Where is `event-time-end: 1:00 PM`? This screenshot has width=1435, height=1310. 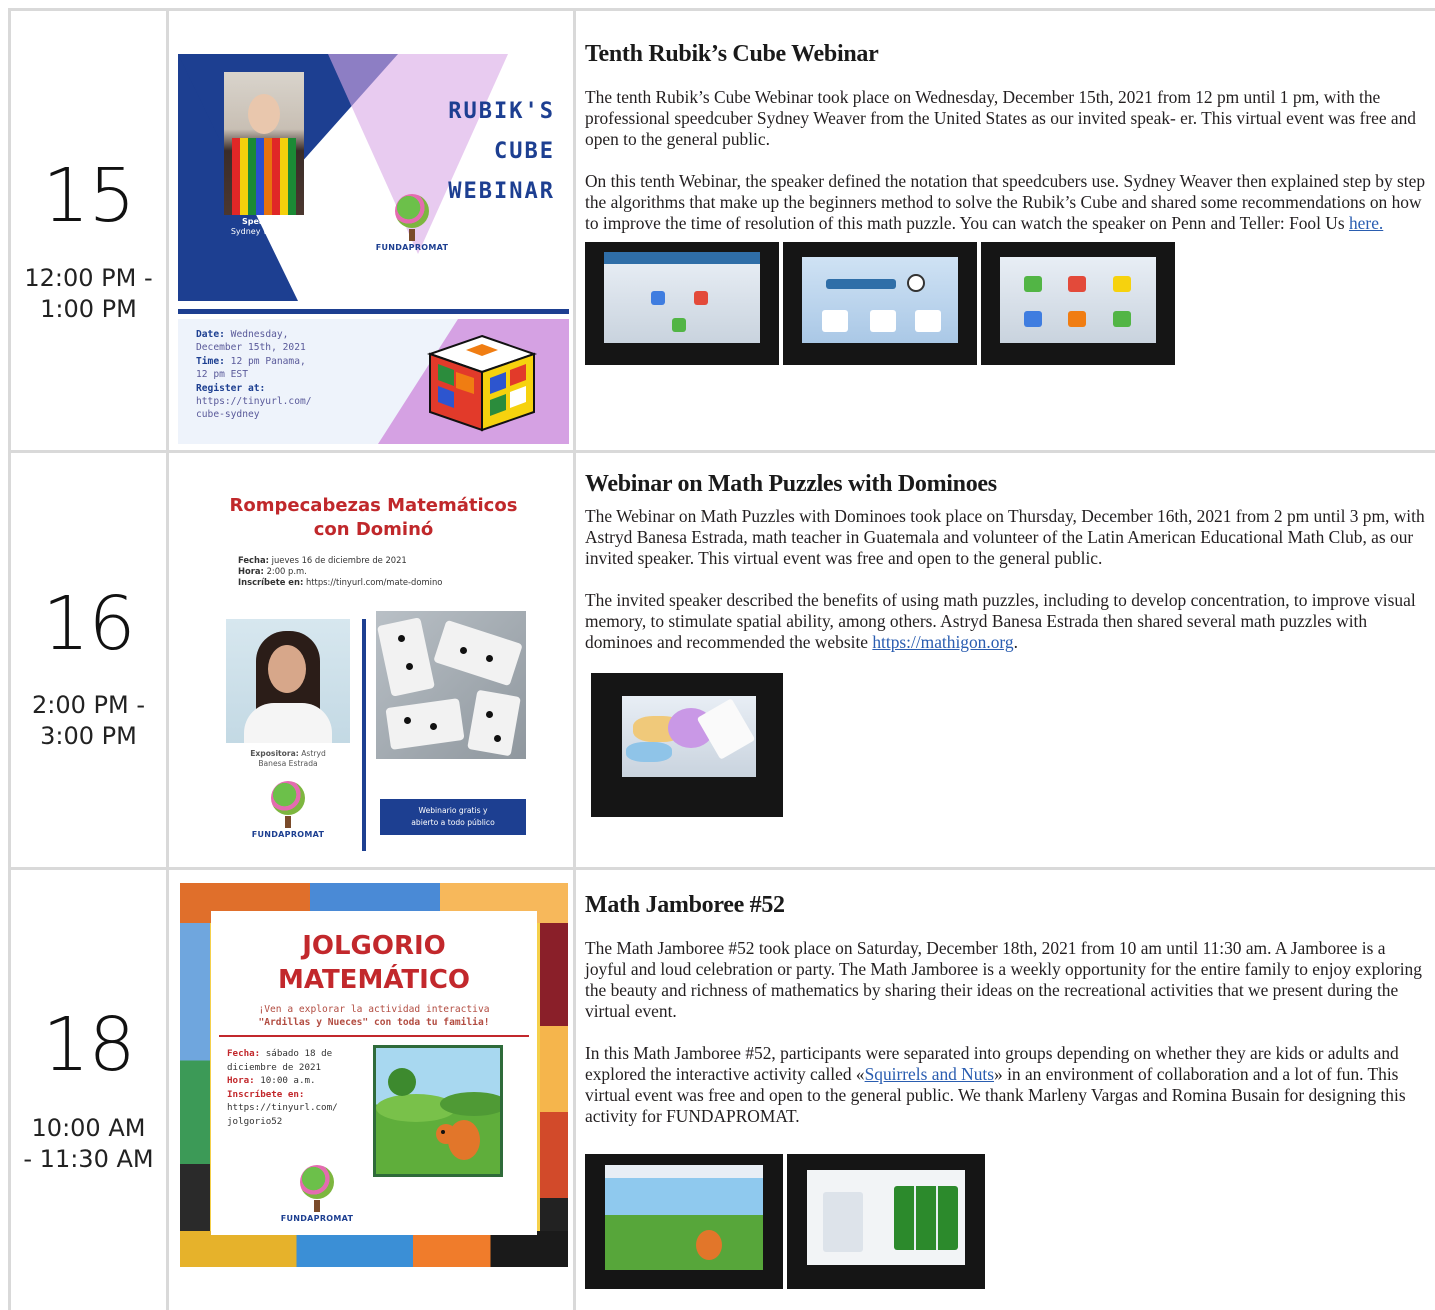 event-time-end: 1:00 PM is located at coordinates (88, 309).